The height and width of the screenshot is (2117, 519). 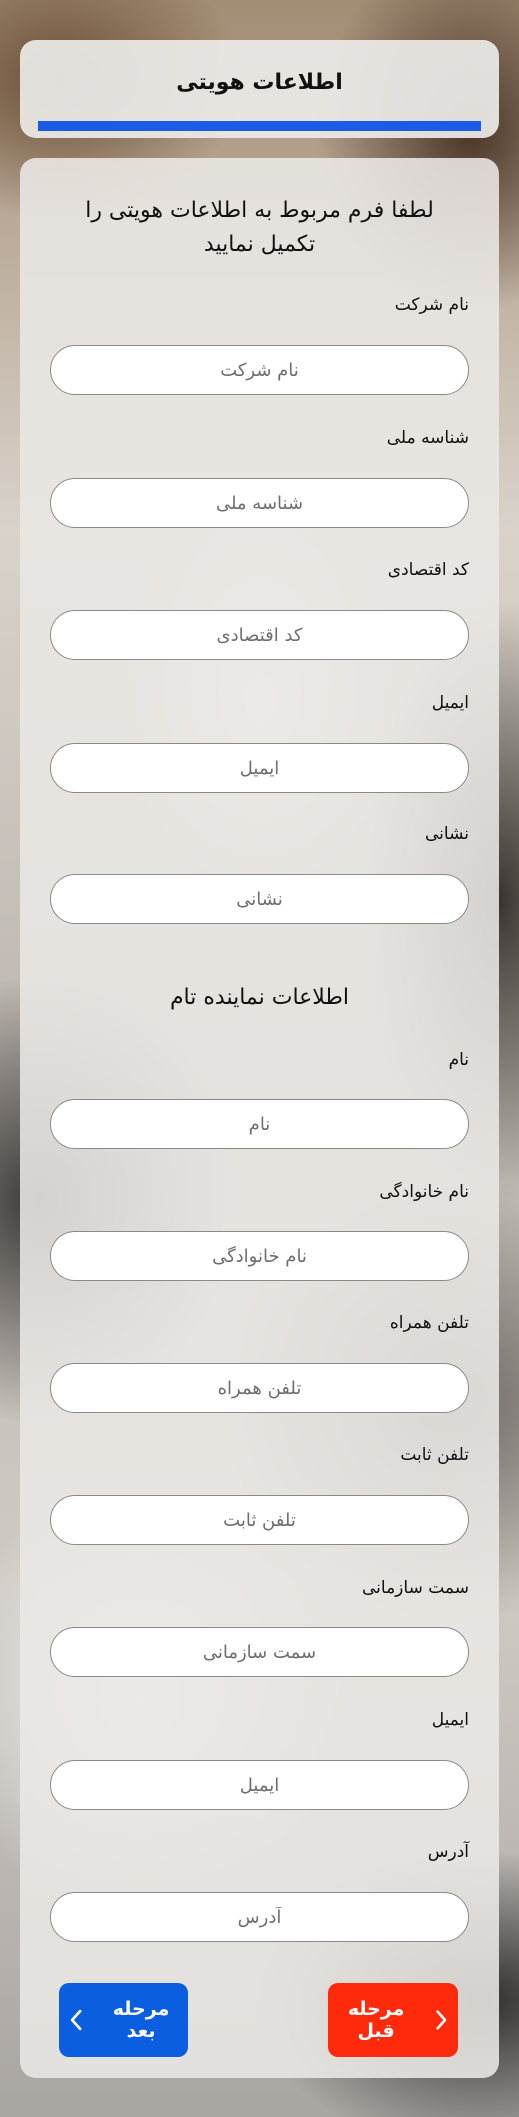 I want to click on step-header: اطلاعات هویتی, so click(x=259, y=89).